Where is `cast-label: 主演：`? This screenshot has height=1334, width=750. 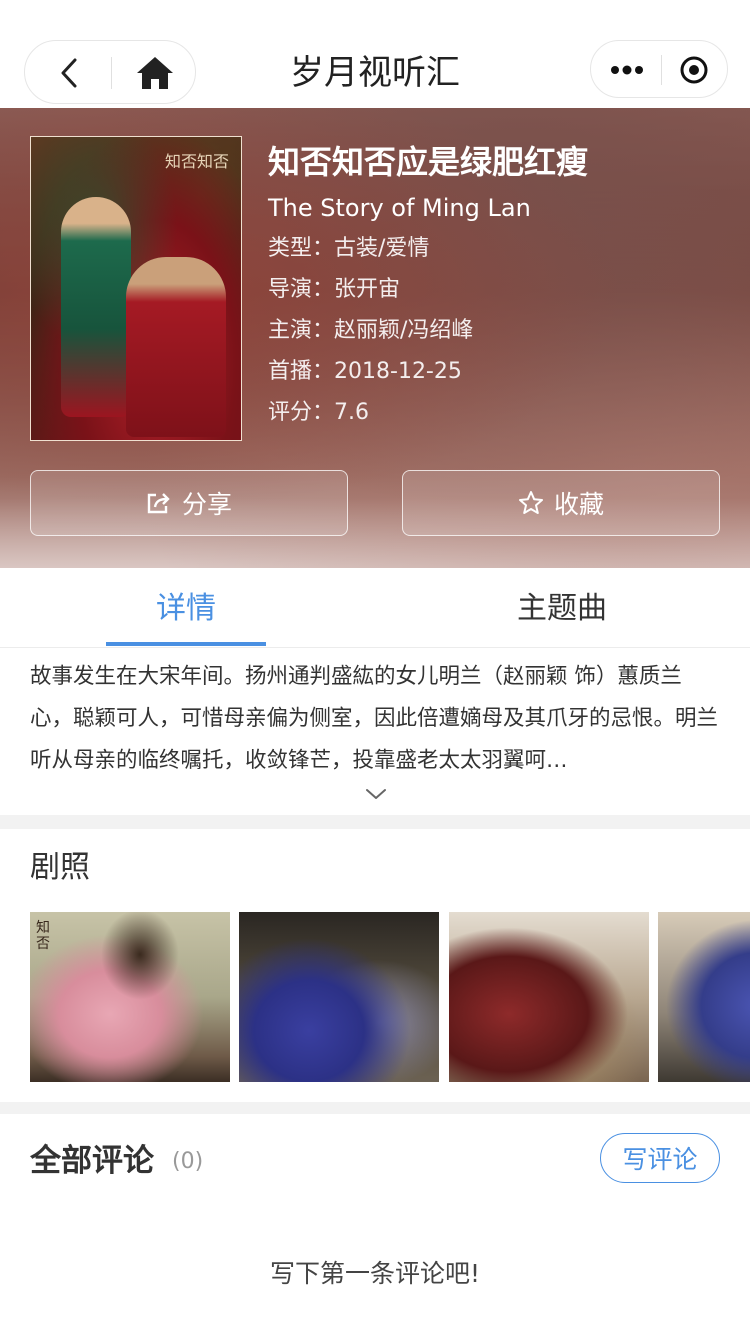 cast-label: 主演： is located at coordinates (301, 330).